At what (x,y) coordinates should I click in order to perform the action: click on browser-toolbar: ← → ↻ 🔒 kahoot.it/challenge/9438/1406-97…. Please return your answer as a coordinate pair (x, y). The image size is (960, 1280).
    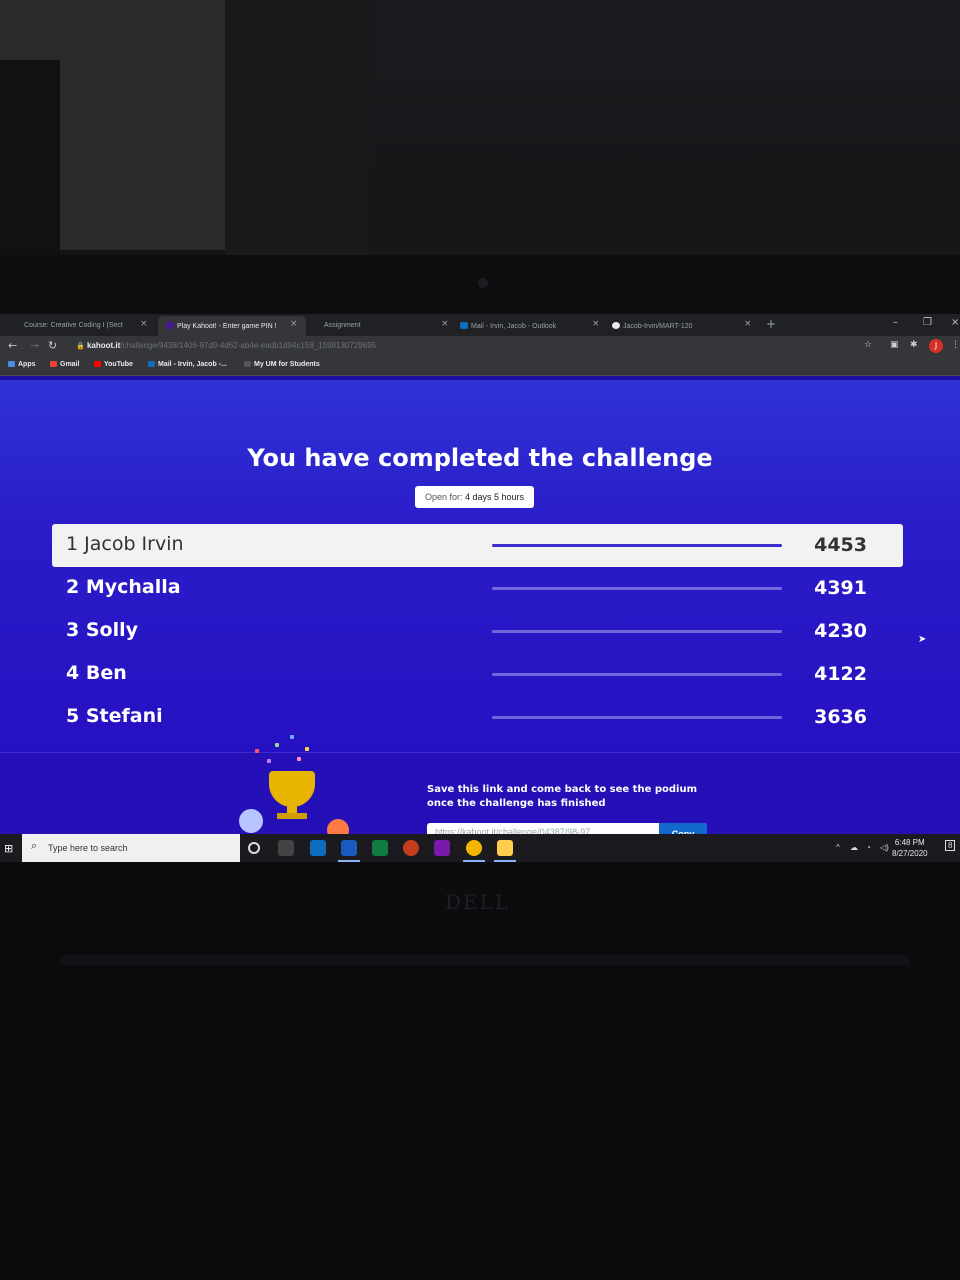
    Looking at the image, I should click on (480, 346).